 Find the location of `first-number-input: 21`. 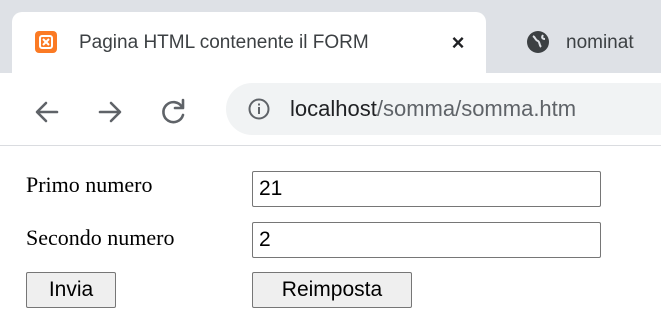

first-number-input: 21 is located at coordinates (426, 189).